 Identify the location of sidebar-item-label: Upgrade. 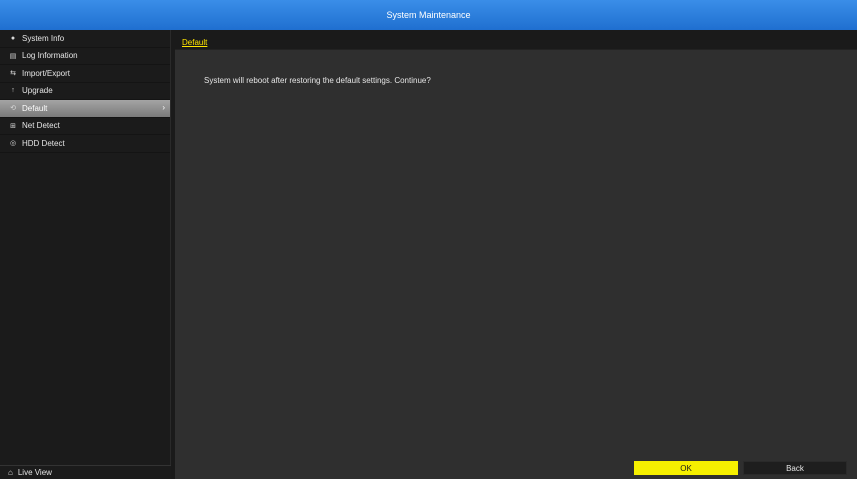
(37, 91).